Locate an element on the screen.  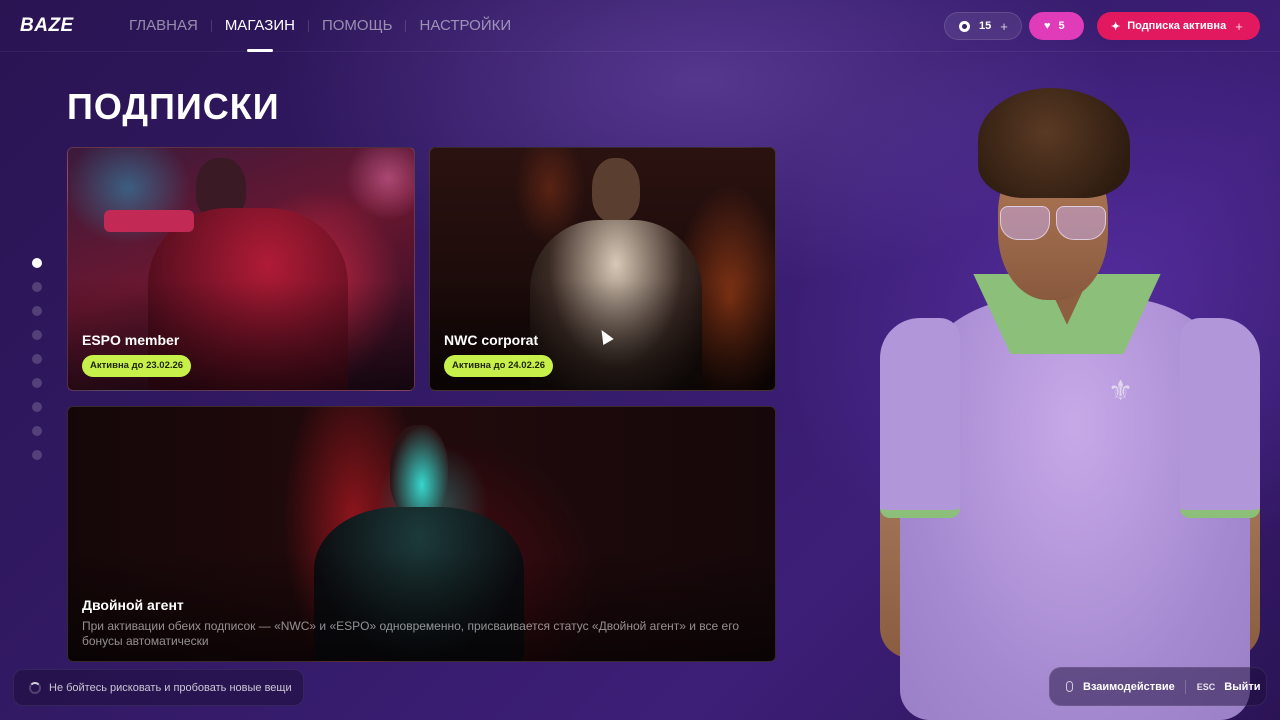
divider is located at coordinates (1185, 686).